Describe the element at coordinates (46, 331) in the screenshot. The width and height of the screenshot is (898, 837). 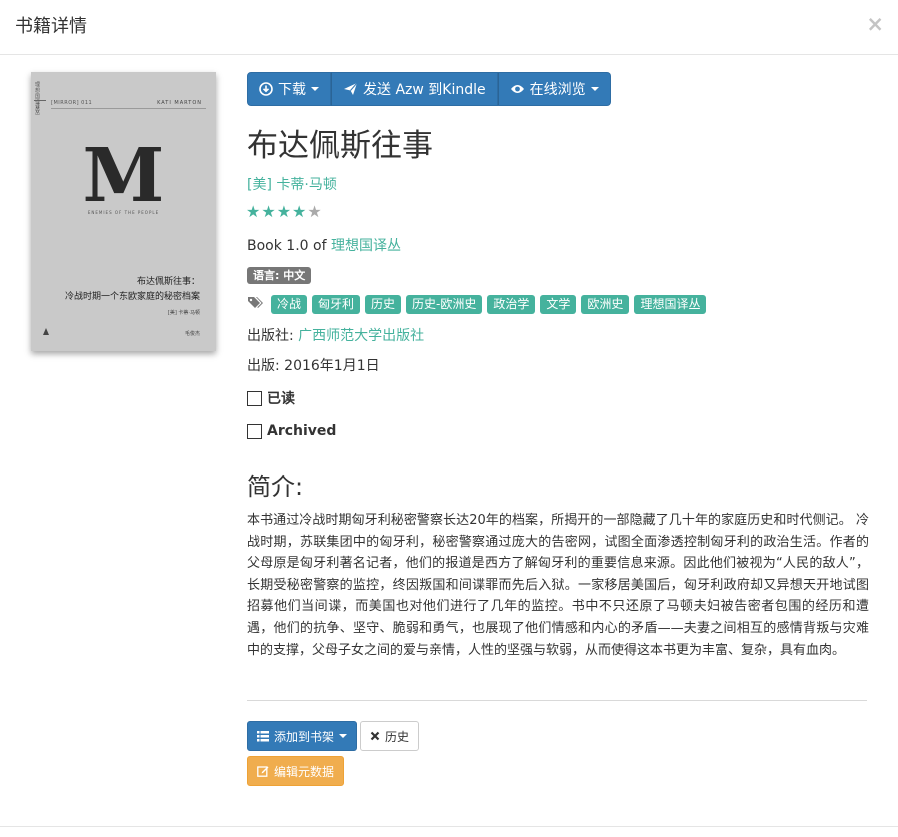
I see `publisher-logo-icon` at that location.